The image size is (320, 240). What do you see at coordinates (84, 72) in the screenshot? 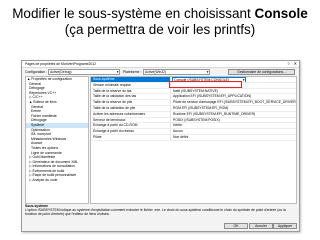
I see `configuration-select: Active(Debug) ▾` at bounding box center [84, 72].